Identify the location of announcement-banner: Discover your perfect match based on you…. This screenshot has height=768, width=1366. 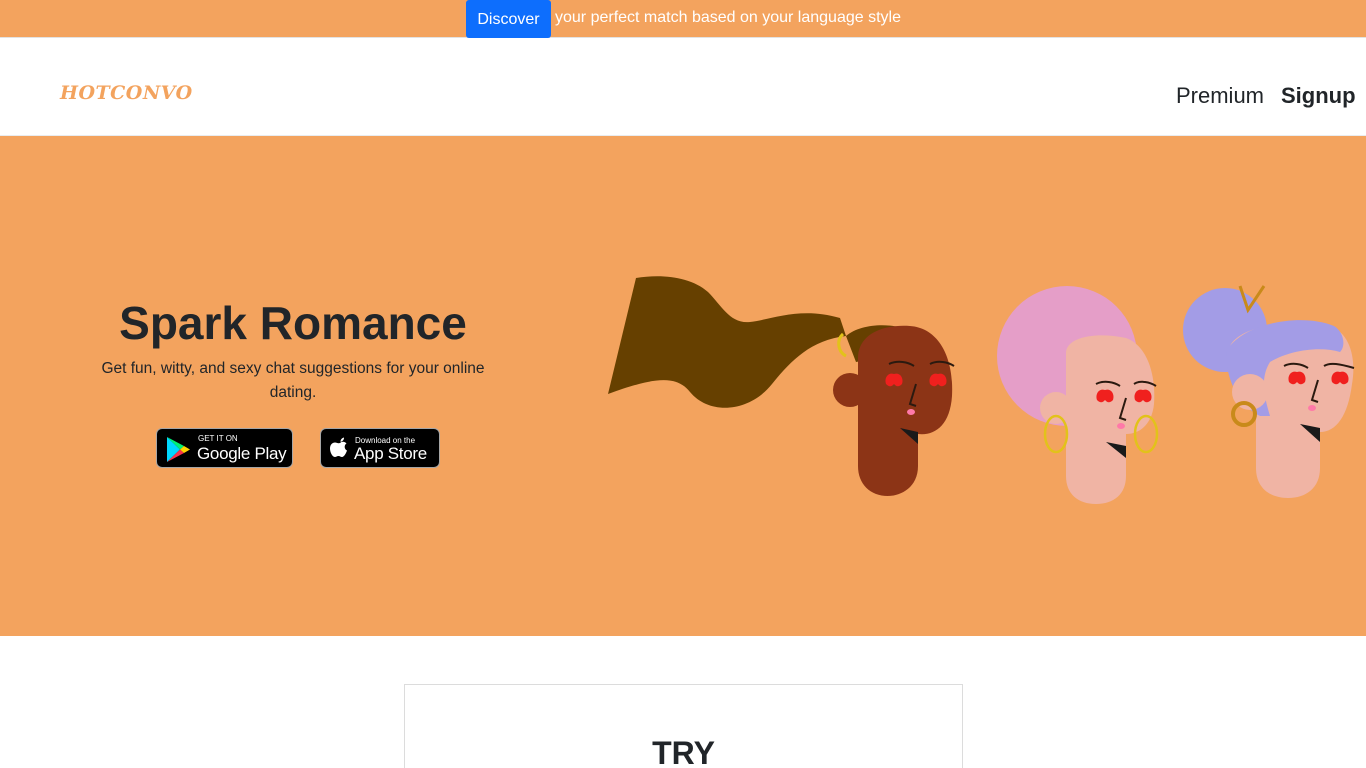
(683, 19).